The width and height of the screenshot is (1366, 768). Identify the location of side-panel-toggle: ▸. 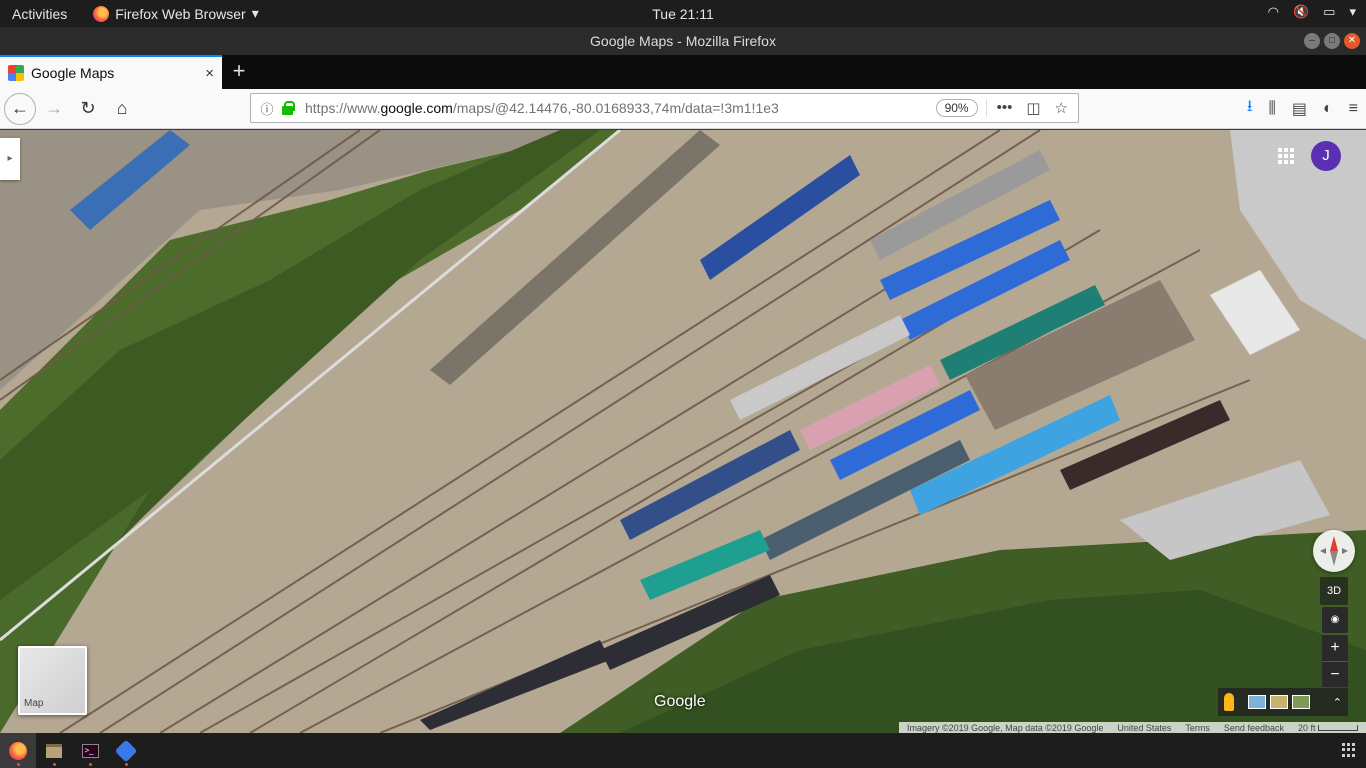
(10, 159).